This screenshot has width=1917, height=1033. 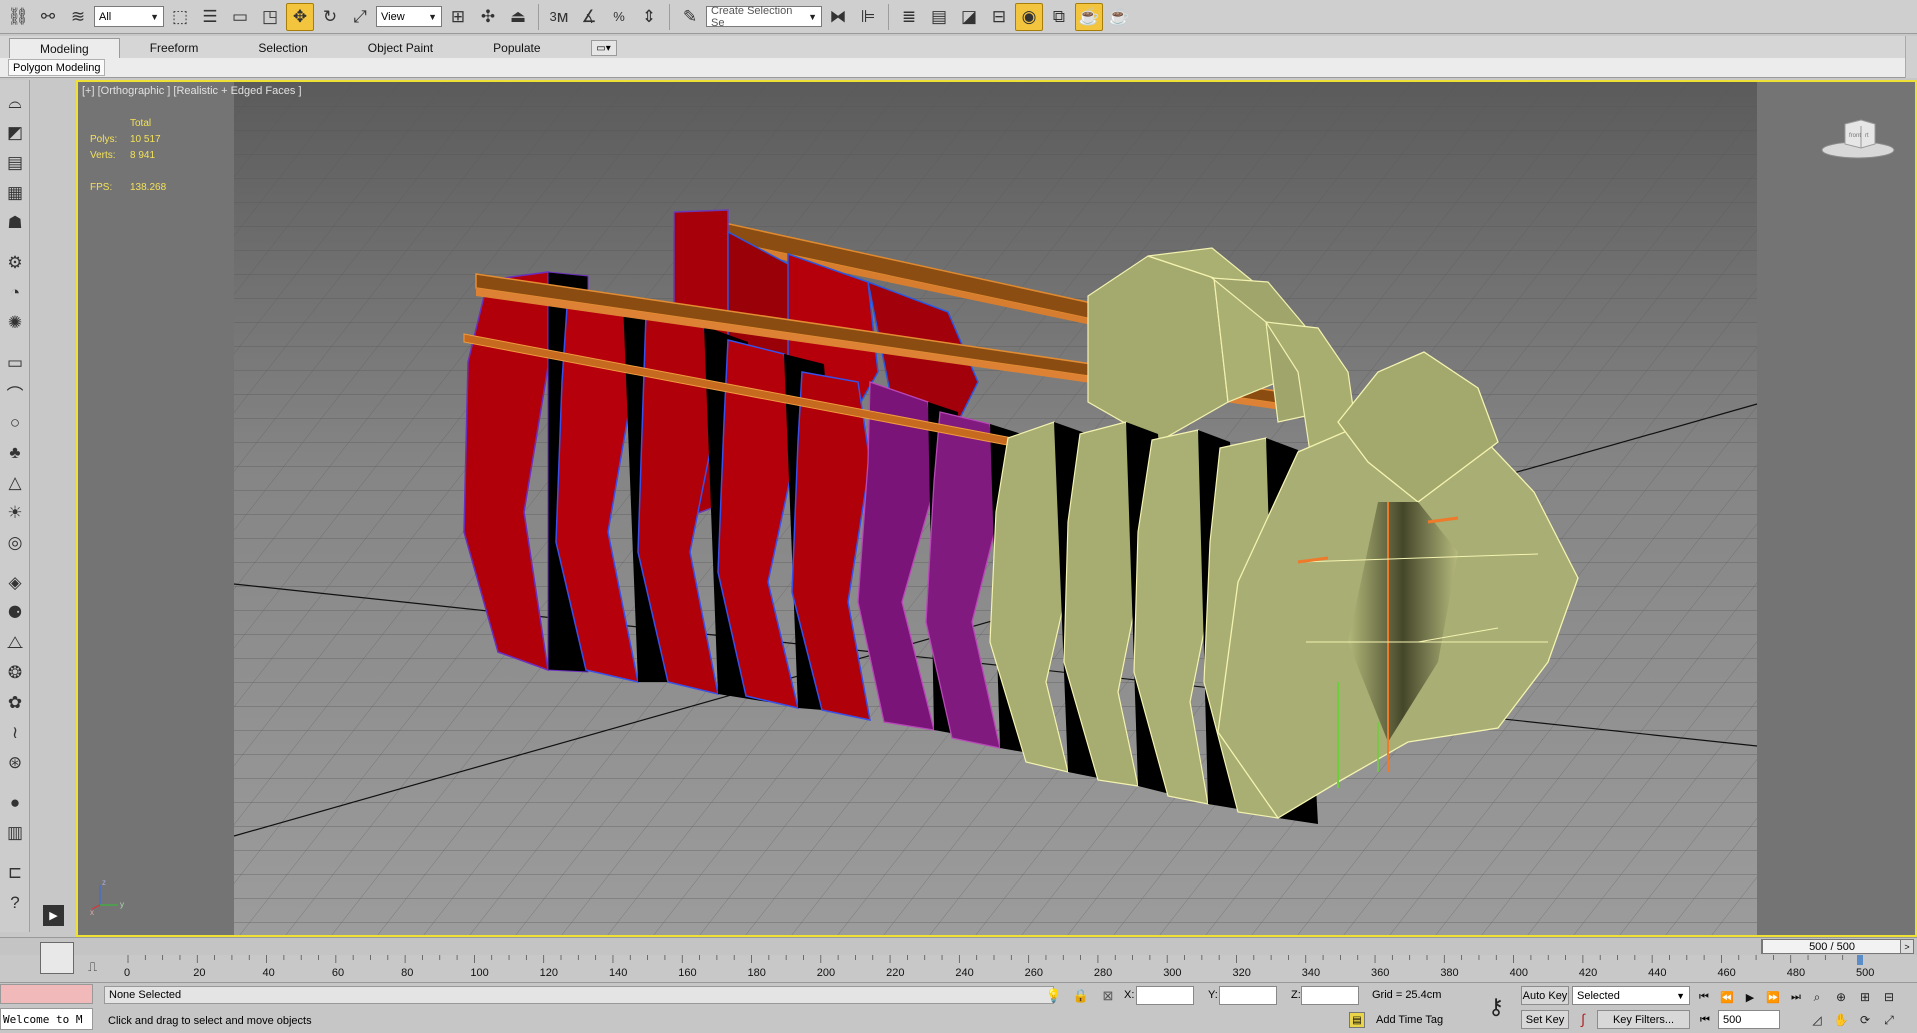 I want to click on polygon-modeling-panel-label: Polygon Modeling, so click(x=57, y=67).